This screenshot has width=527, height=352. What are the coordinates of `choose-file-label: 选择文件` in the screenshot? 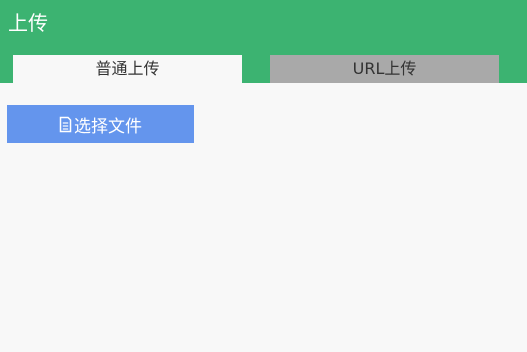 It's located at (108, 126).